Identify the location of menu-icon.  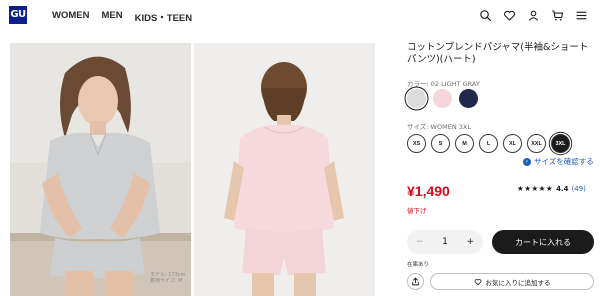
(581, 15).